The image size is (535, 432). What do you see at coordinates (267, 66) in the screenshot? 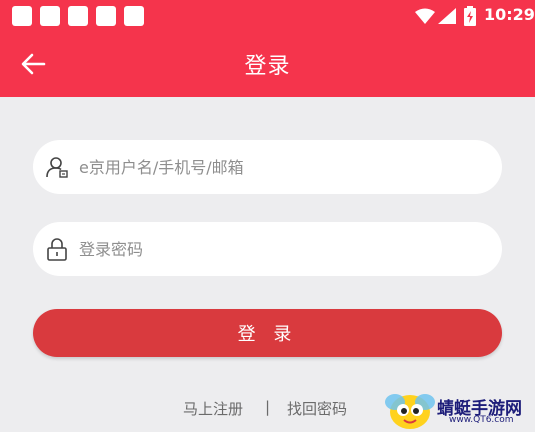
I see `page-title: 登录` at bounding box center [267, 66].